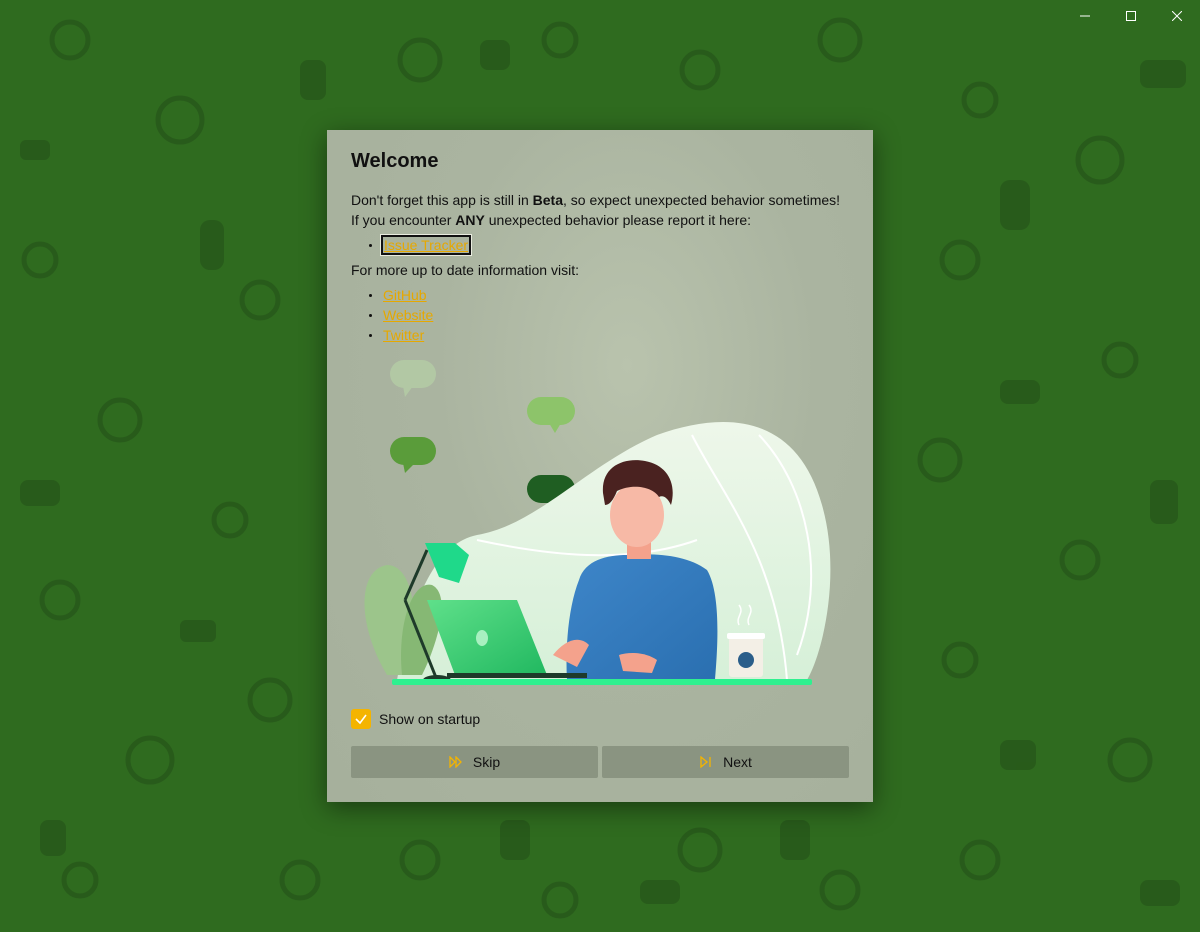  I want to click on maximize-icon, so click(1131, 16).